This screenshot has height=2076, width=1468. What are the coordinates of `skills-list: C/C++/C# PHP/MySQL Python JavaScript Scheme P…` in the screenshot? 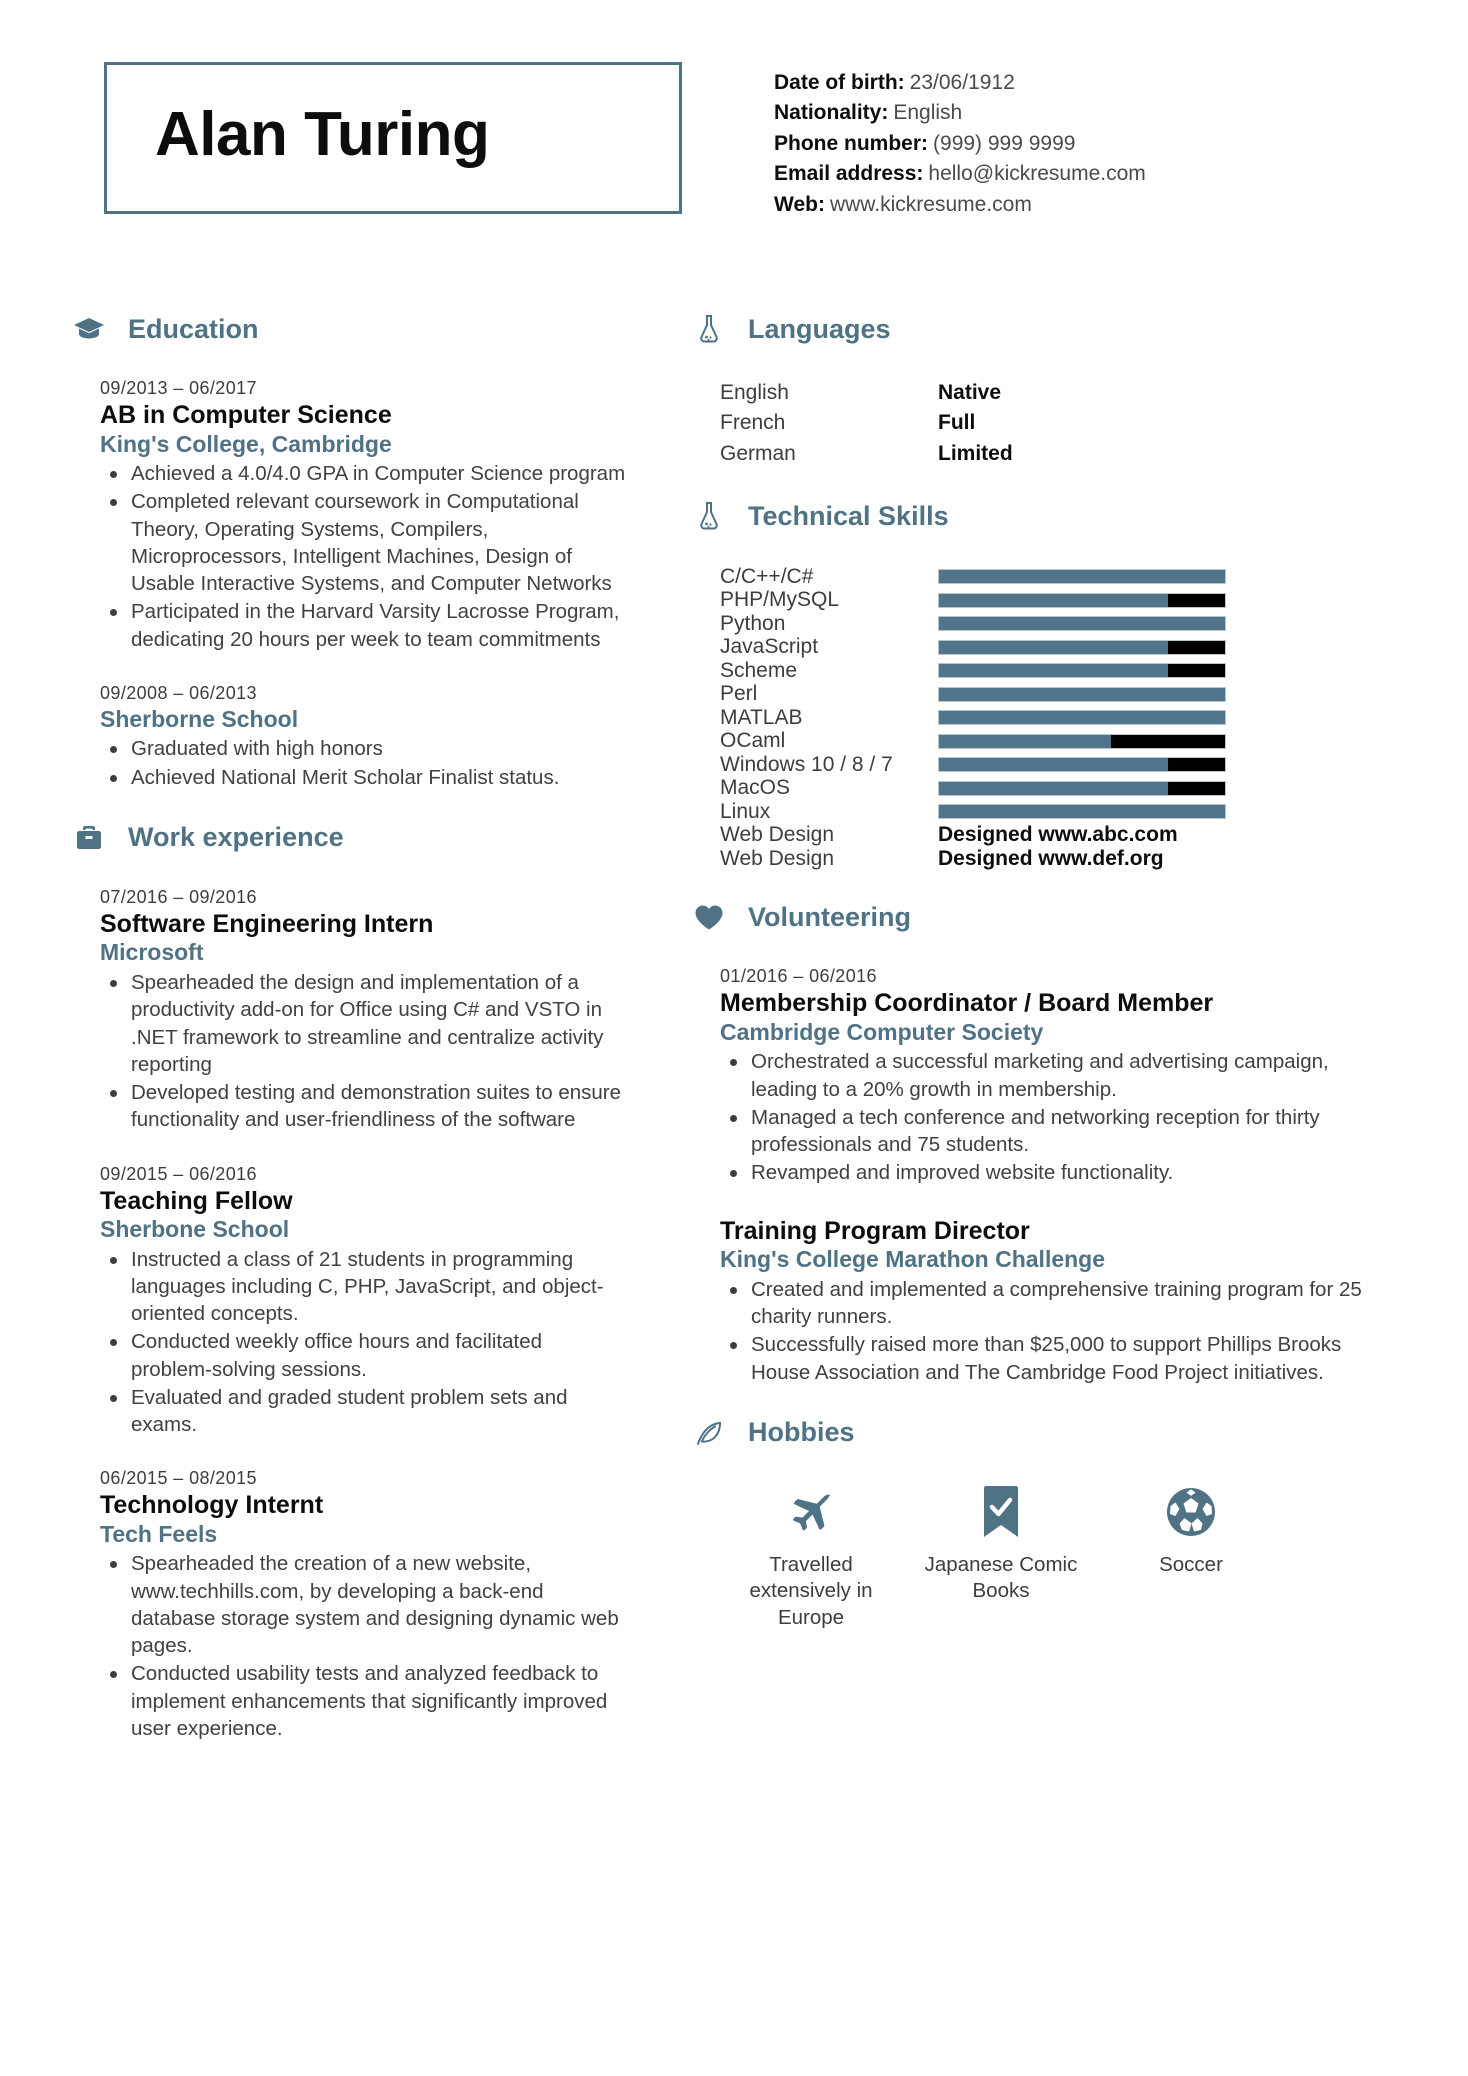 It's located at (1042, 717).